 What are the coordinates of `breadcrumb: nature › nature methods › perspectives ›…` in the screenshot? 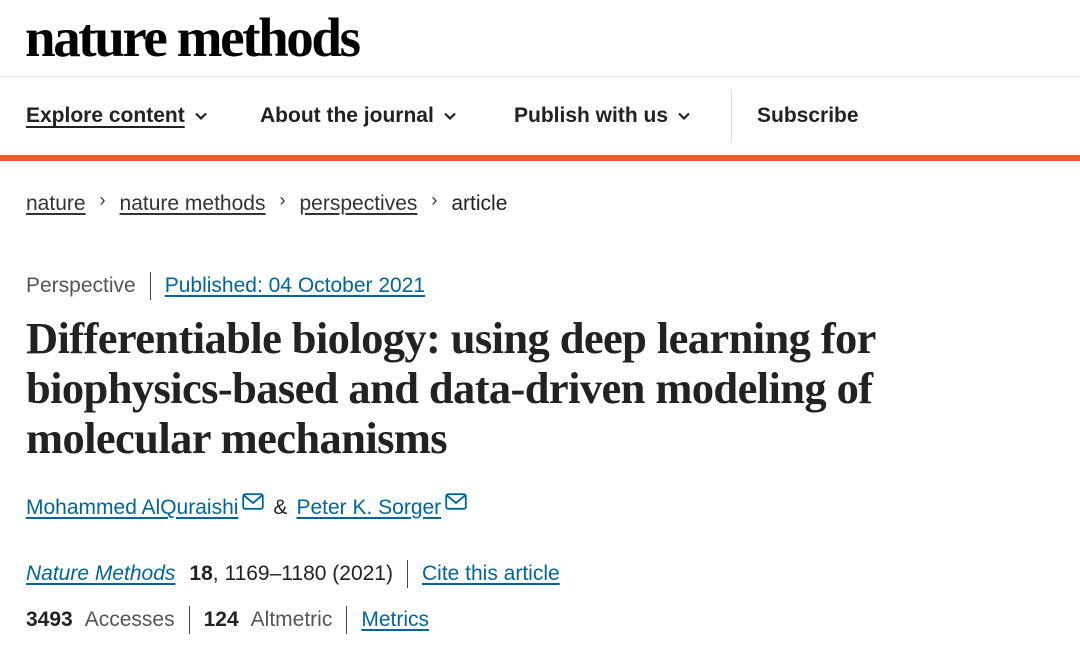 It's located at (267, 202).